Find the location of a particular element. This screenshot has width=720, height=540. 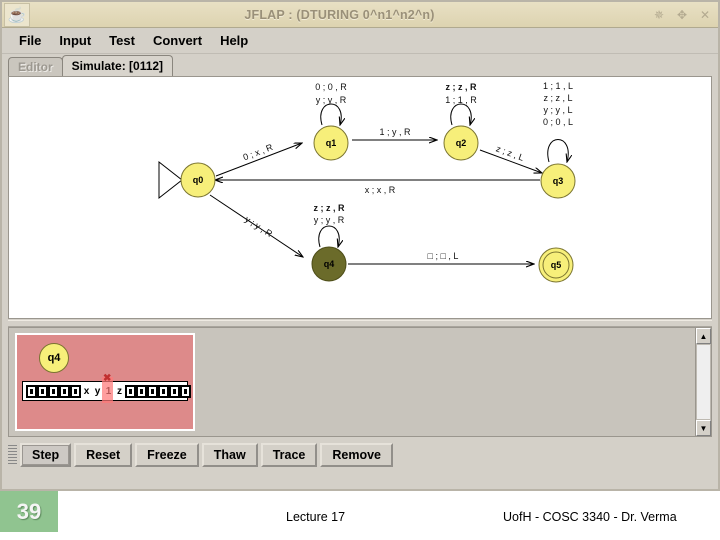

state-q1: q1 is located at coordinates (331, 143).